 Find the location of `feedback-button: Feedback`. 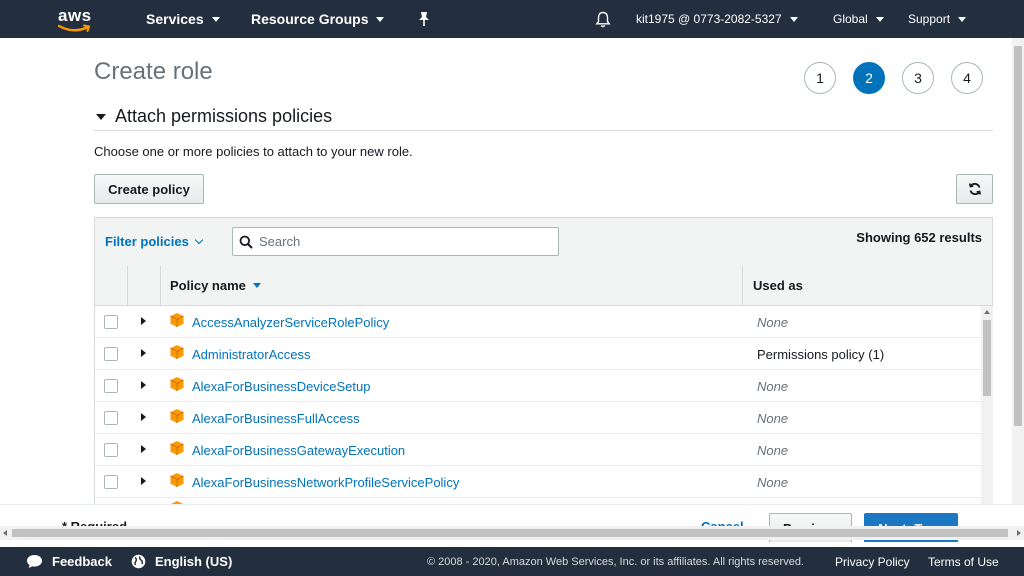

feedback-button: Feedback is located at coordinates (69, 561).